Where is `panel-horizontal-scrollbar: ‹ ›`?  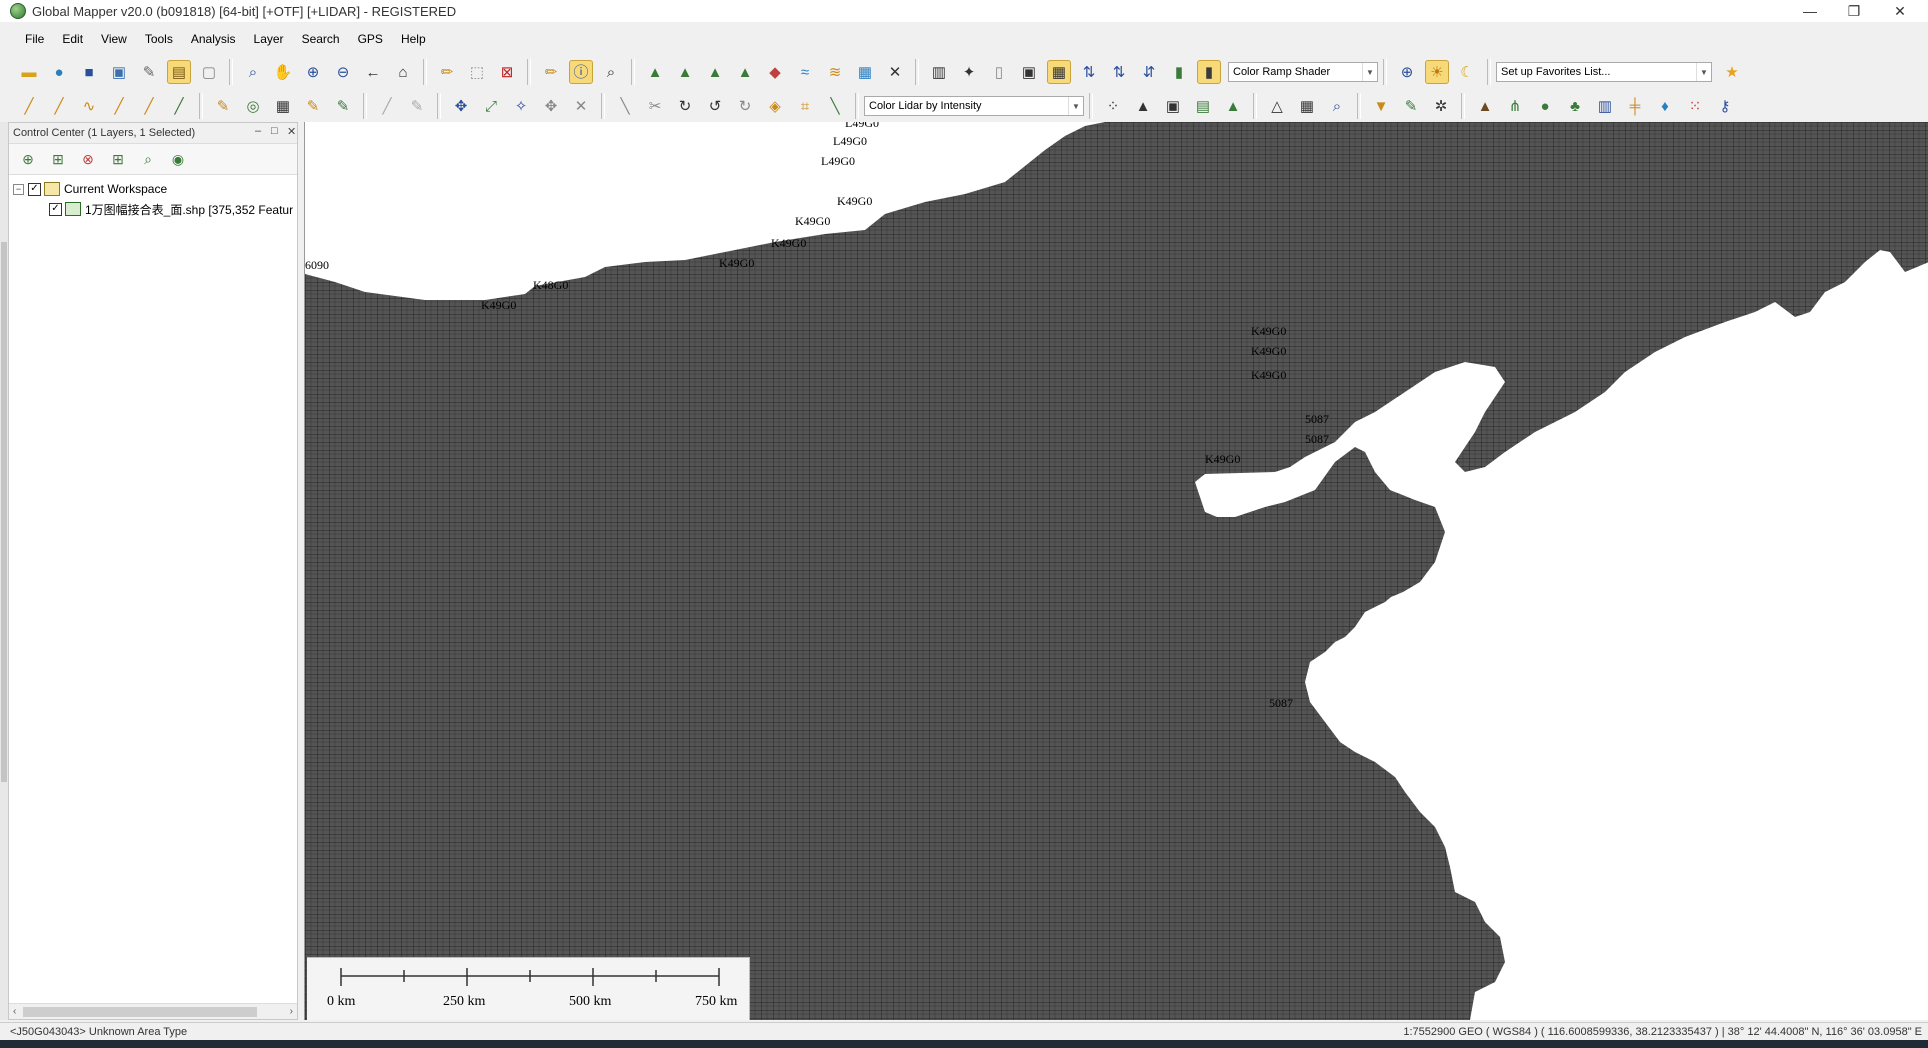 panel-horizontal-scrollbar: ‹ › is located at coordinates (153, 1011).